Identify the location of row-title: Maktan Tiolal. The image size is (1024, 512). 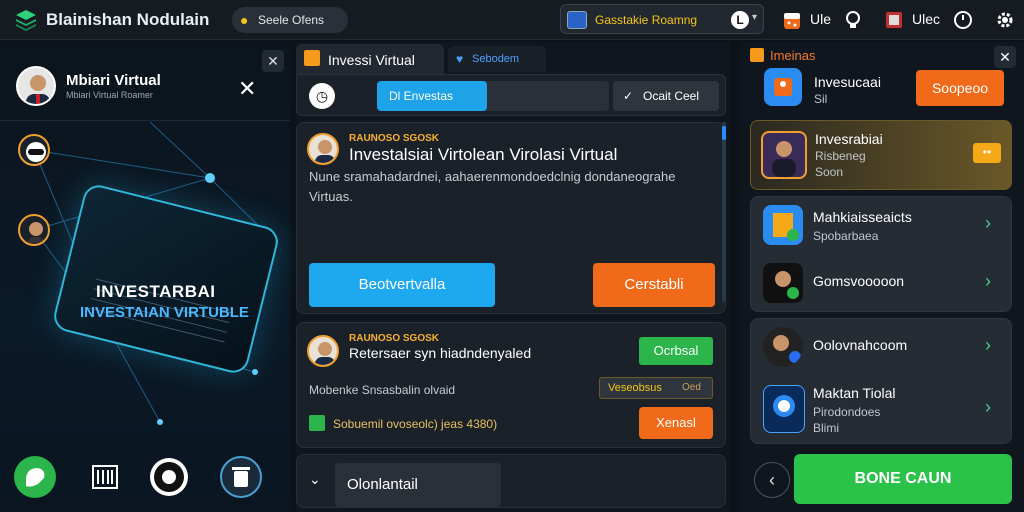
(854, 393).